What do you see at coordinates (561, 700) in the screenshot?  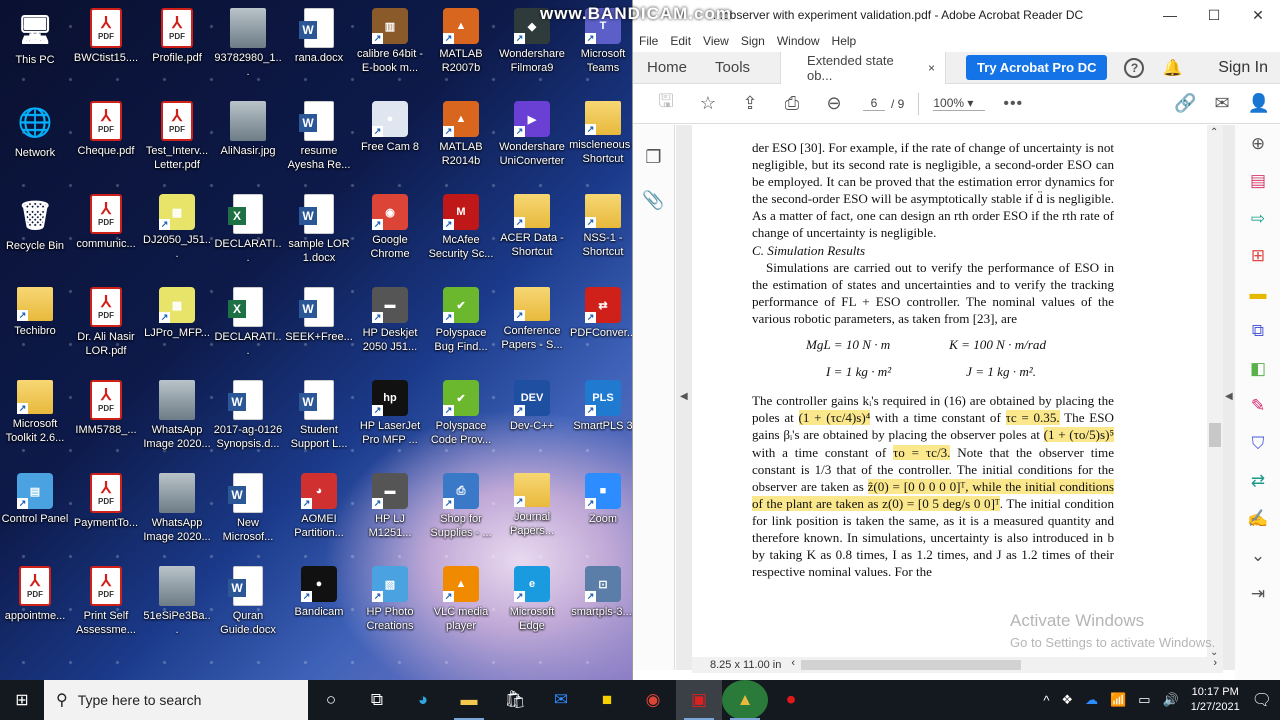 I see `mail-icon: ✉` at bounding box center [561, 700].